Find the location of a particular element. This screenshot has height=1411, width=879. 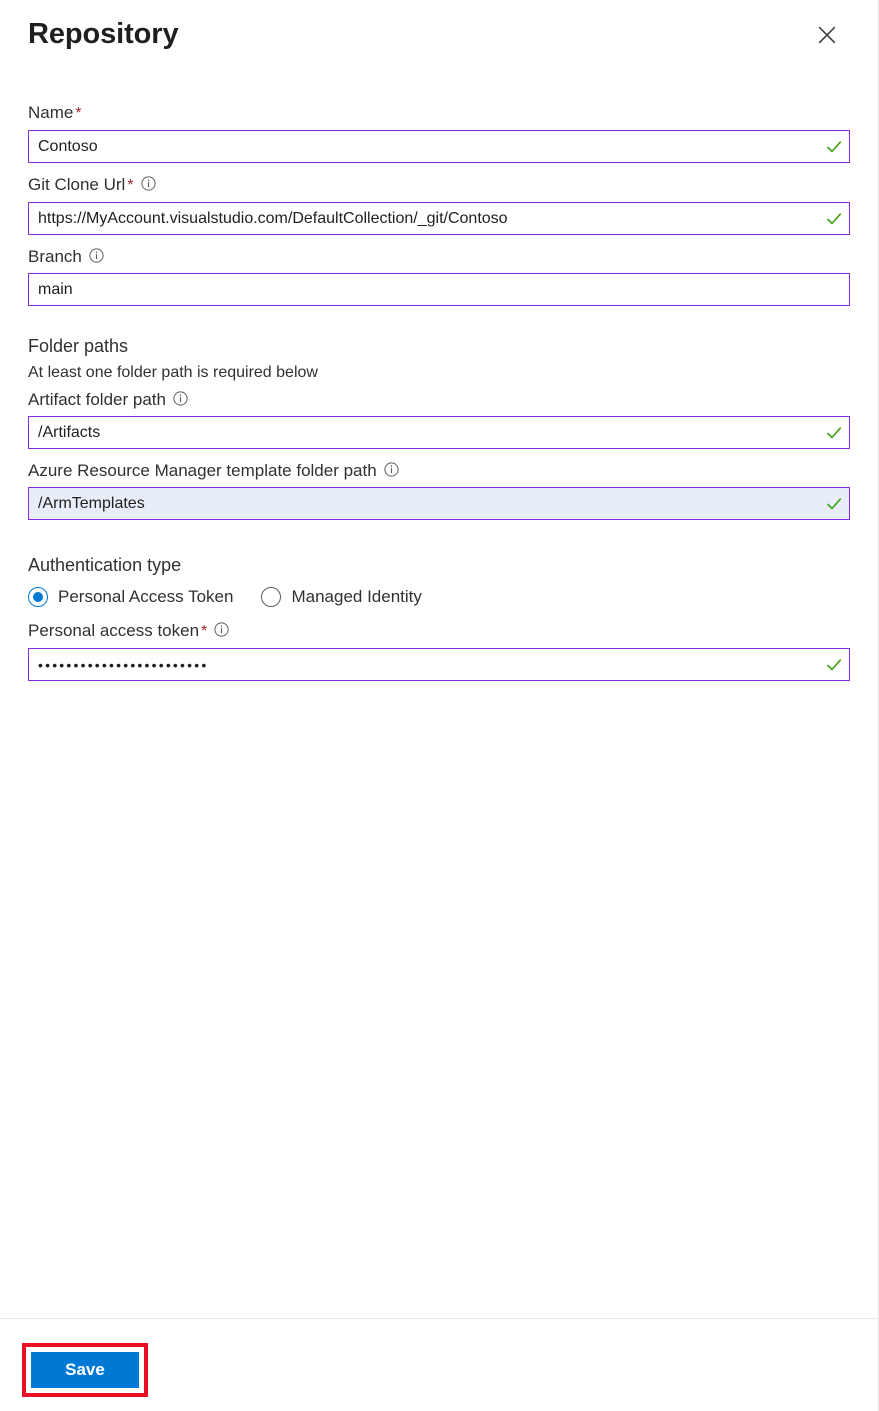

field-personal-access-token-label-text: Personal access token is located at coordinates (114, 630).